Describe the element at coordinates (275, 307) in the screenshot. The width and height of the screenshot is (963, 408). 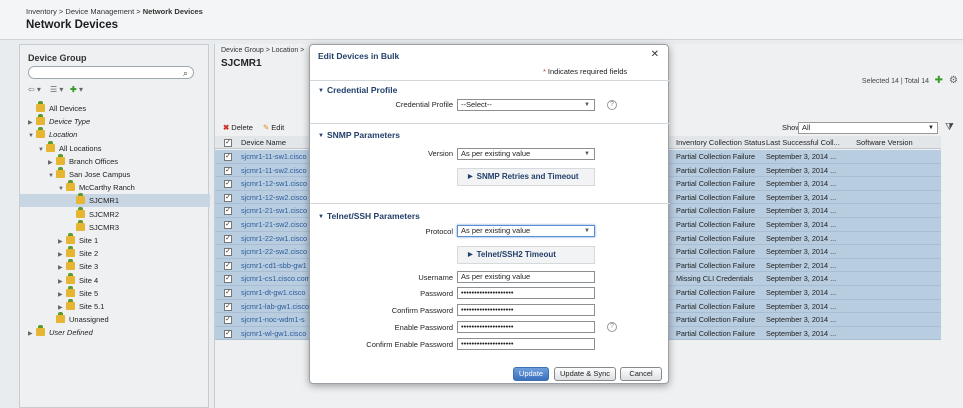
I see `device-name-link: sjcmr1-lab-gw1.cisco` at that location.